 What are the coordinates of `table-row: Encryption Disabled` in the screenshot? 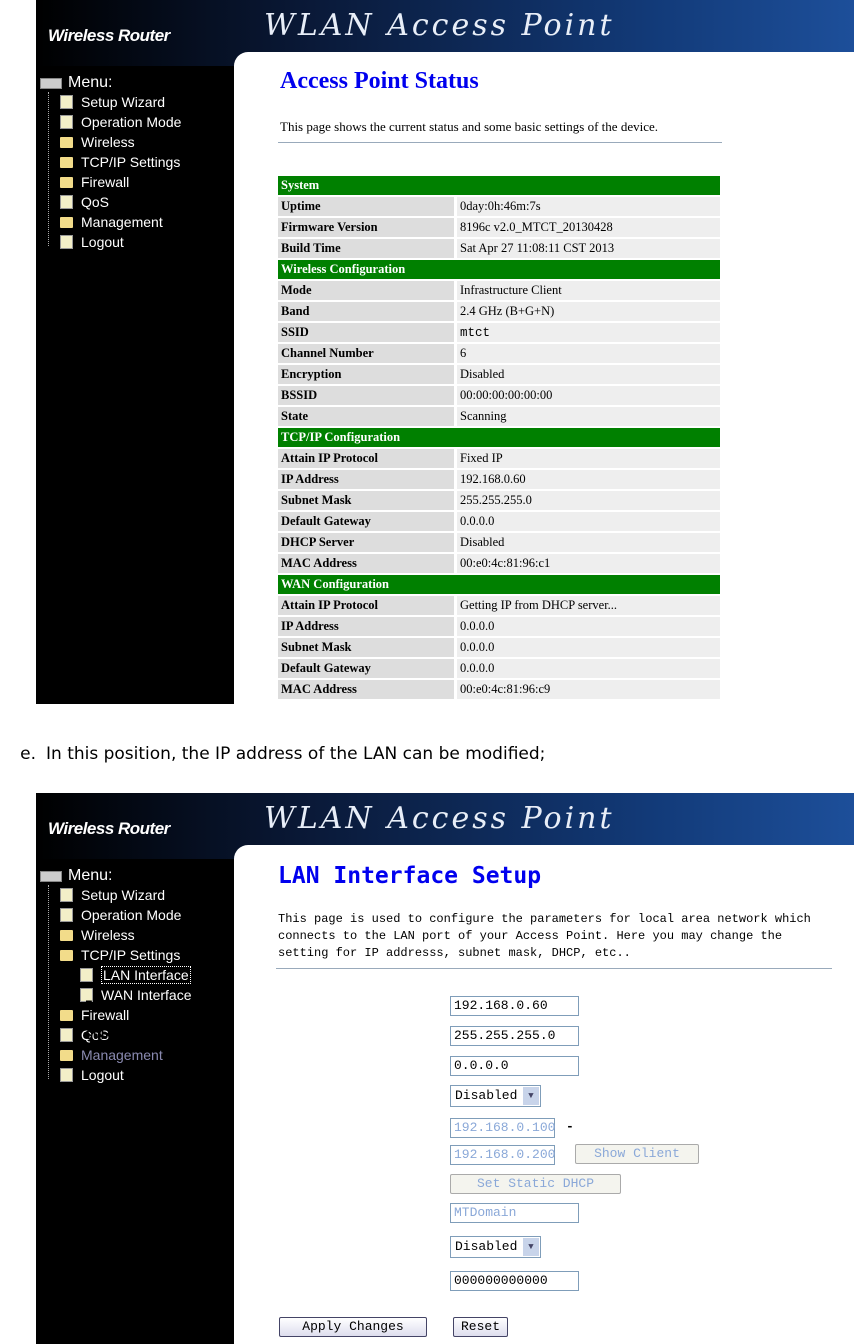 It's located at (499, 374).